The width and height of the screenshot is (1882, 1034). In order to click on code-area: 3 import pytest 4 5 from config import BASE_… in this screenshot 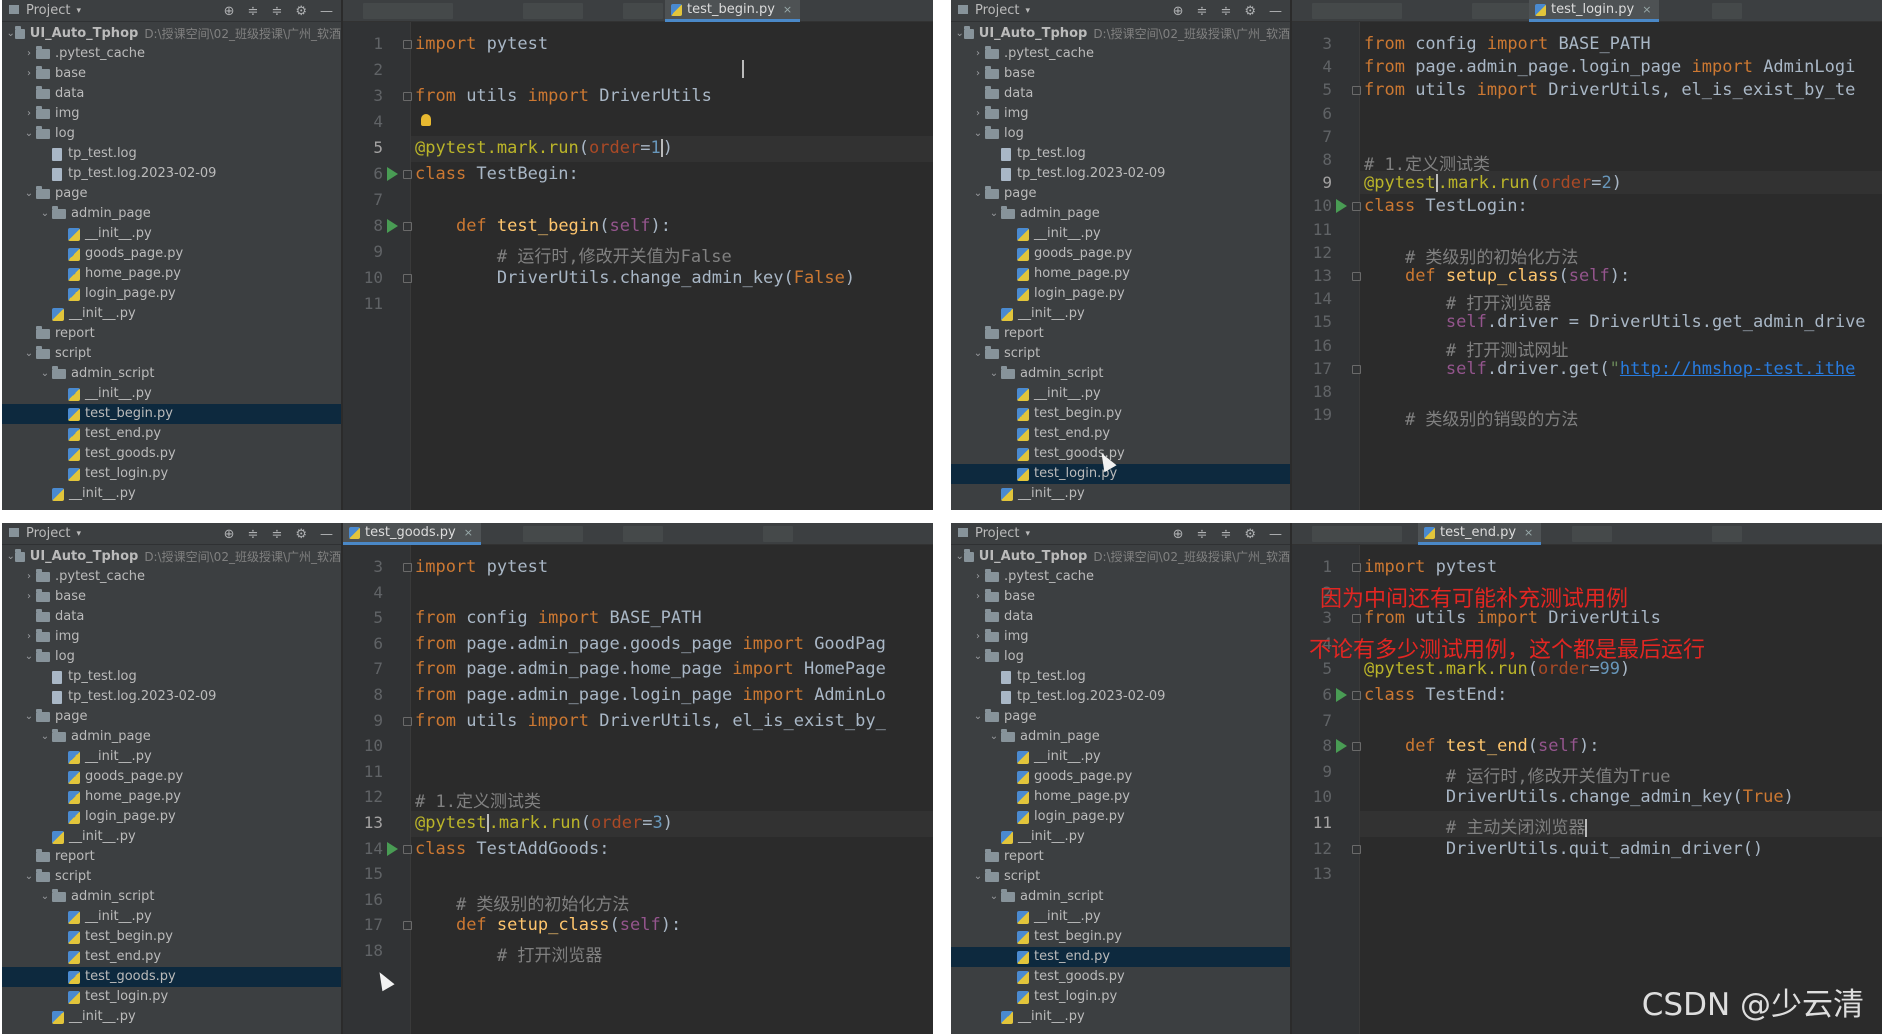, I will do `click(638, 789)`.